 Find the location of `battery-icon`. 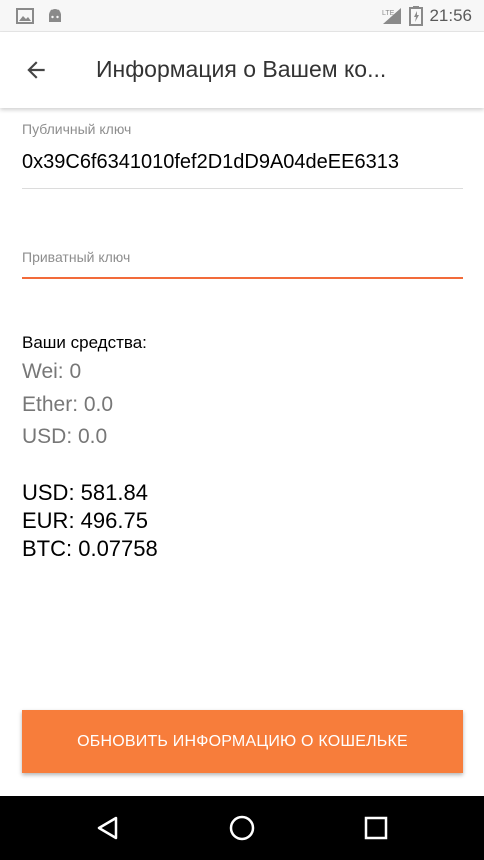

battery-icon is located at coordinates (416, 16).